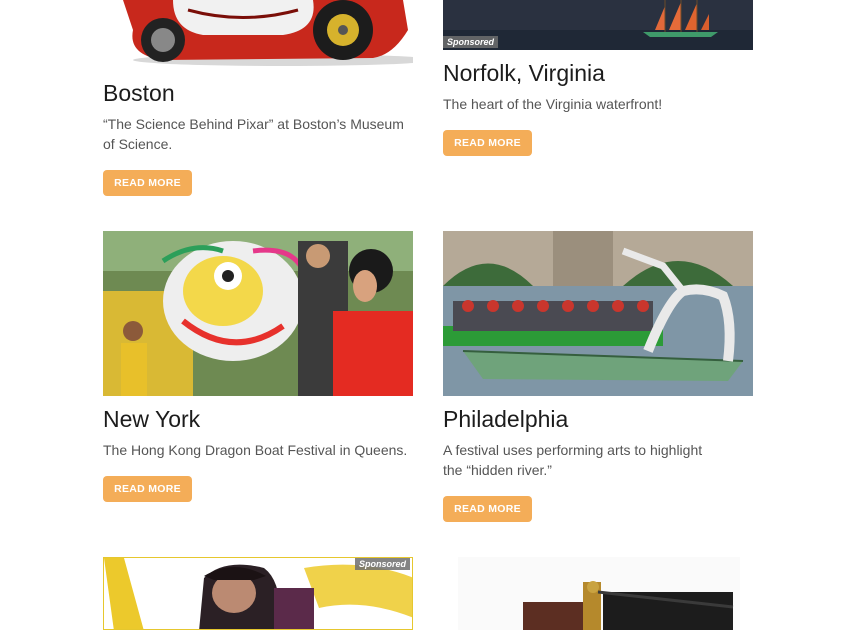  Describe the element at coordinates (524, 73) in the screenshot. I see `card-title: Norfolk, Virginia` at that location.